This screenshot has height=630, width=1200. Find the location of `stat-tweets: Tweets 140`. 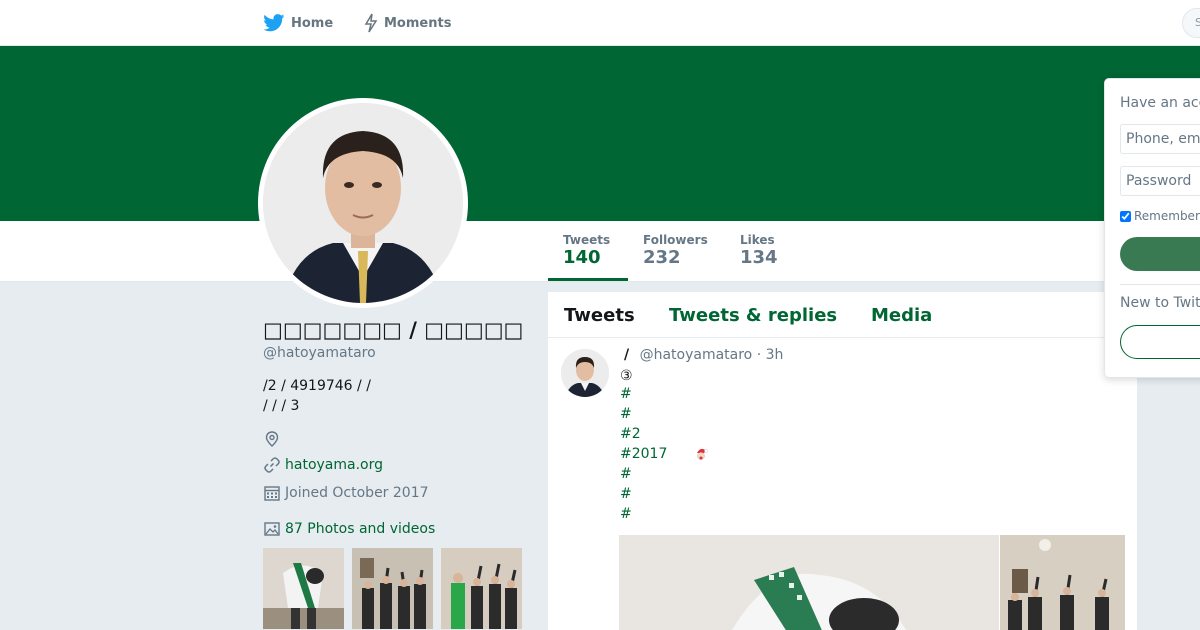

stat-tweets: Tweets 140 is located at coordinates (588, 251).